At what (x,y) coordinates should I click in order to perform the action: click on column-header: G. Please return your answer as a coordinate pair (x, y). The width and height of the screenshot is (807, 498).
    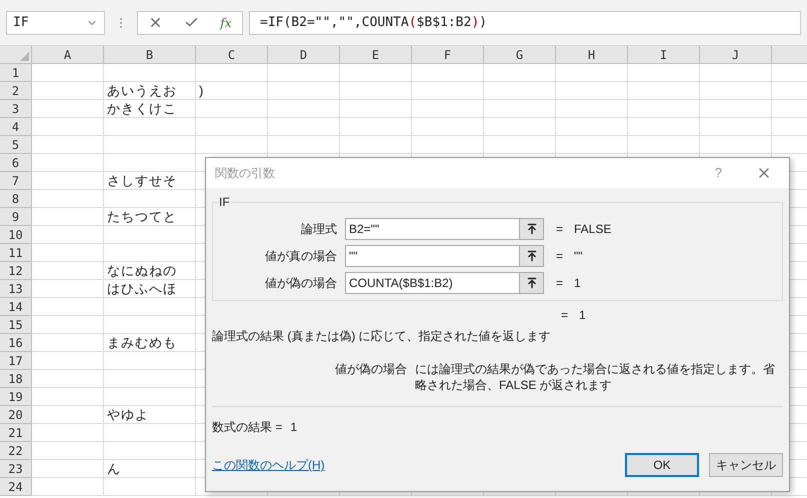
    Looking at the image, I should click on (520, 55).